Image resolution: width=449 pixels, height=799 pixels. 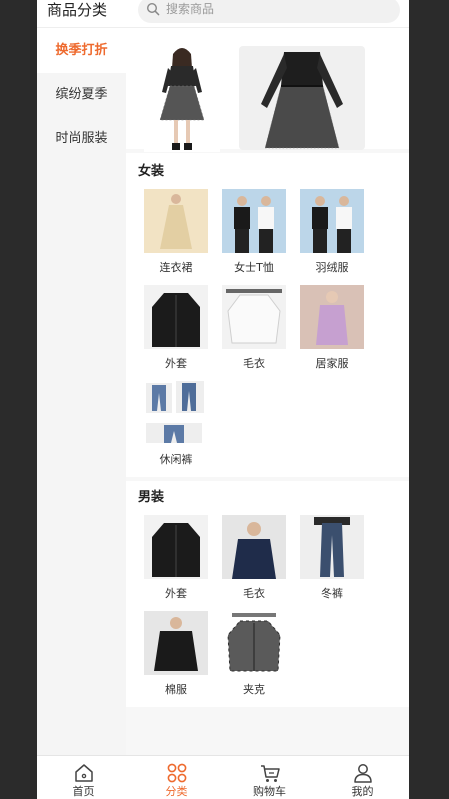 What do you see at coordinates (332, 363) in the screenshot?
I see `category-label: 居家服` at bounding box center [332, 363].